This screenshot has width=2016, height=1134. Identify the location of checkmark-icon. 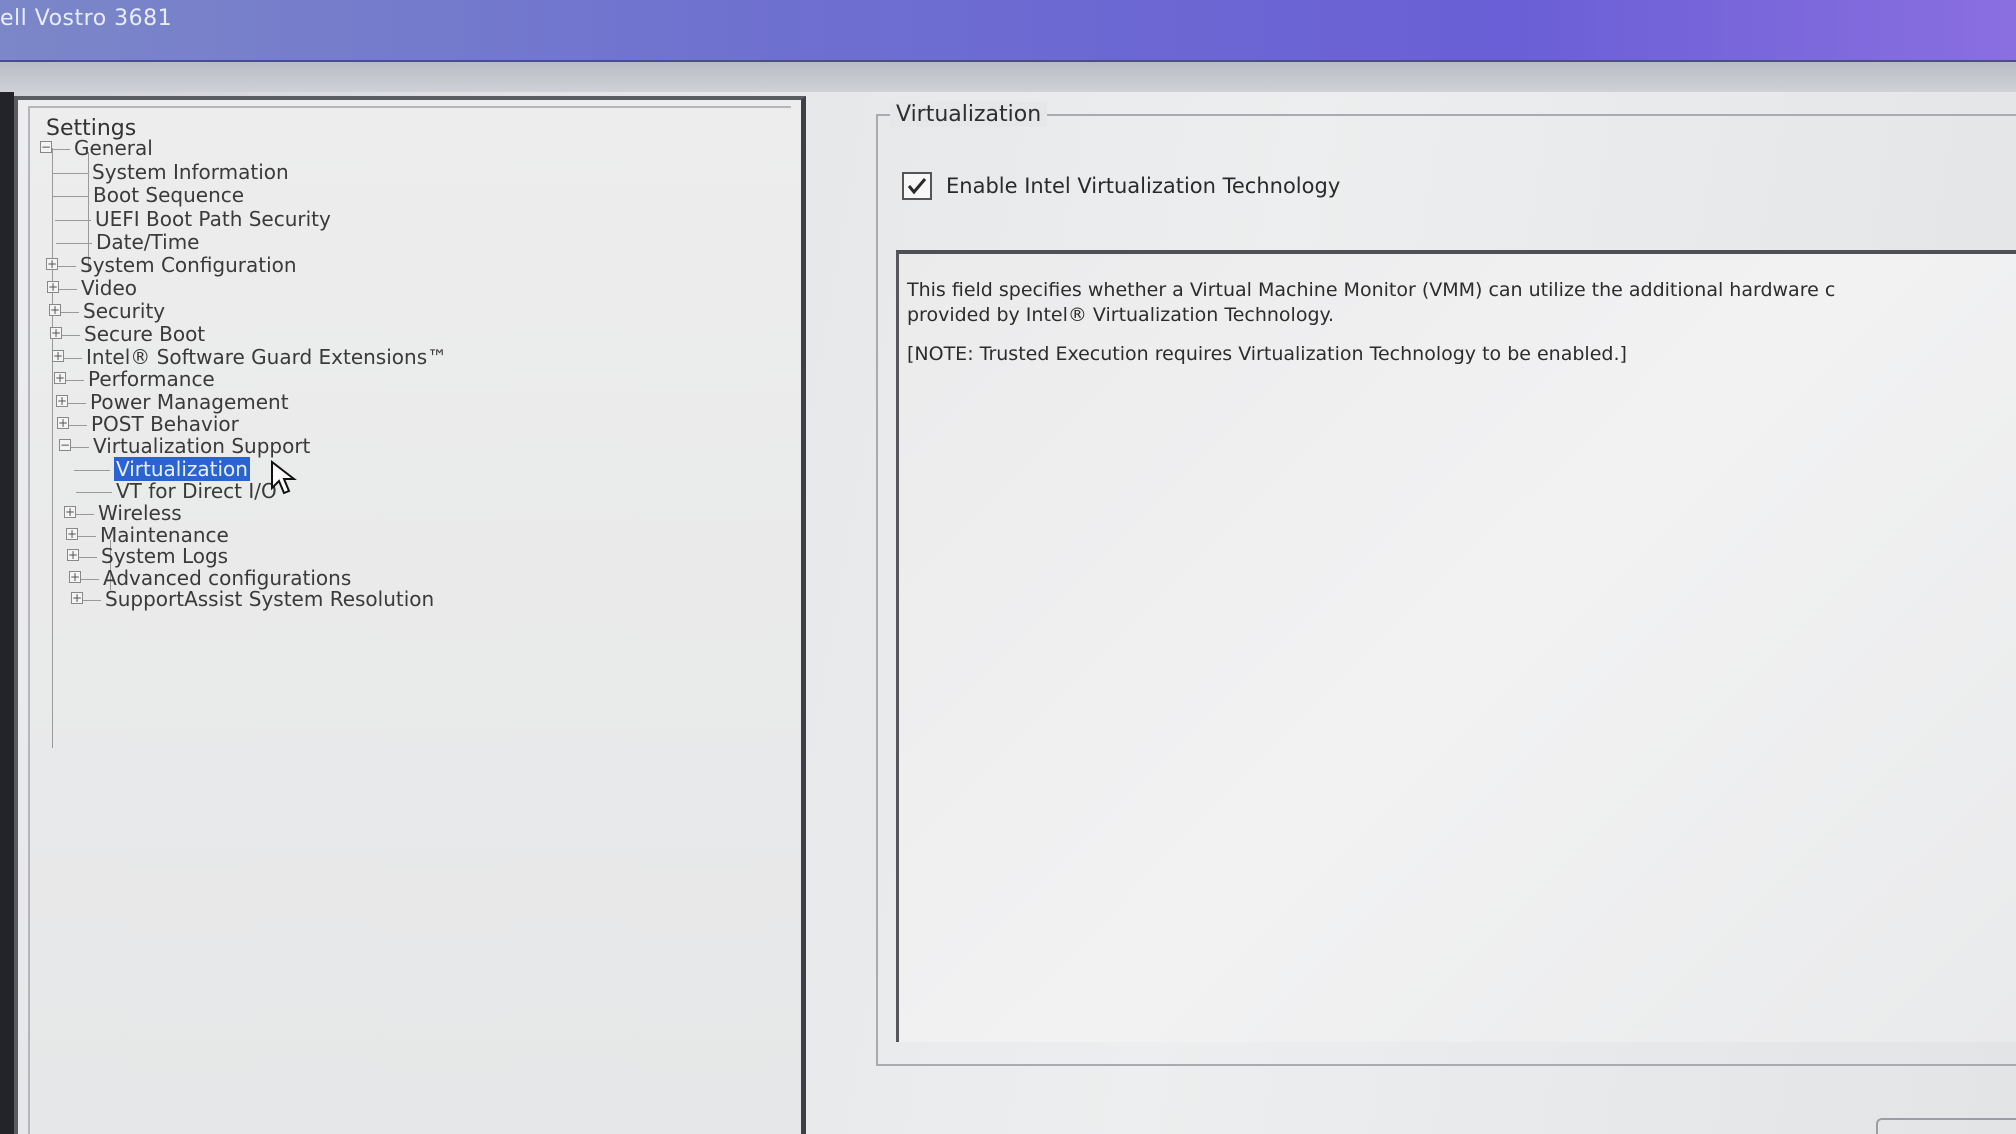
(917, 186).